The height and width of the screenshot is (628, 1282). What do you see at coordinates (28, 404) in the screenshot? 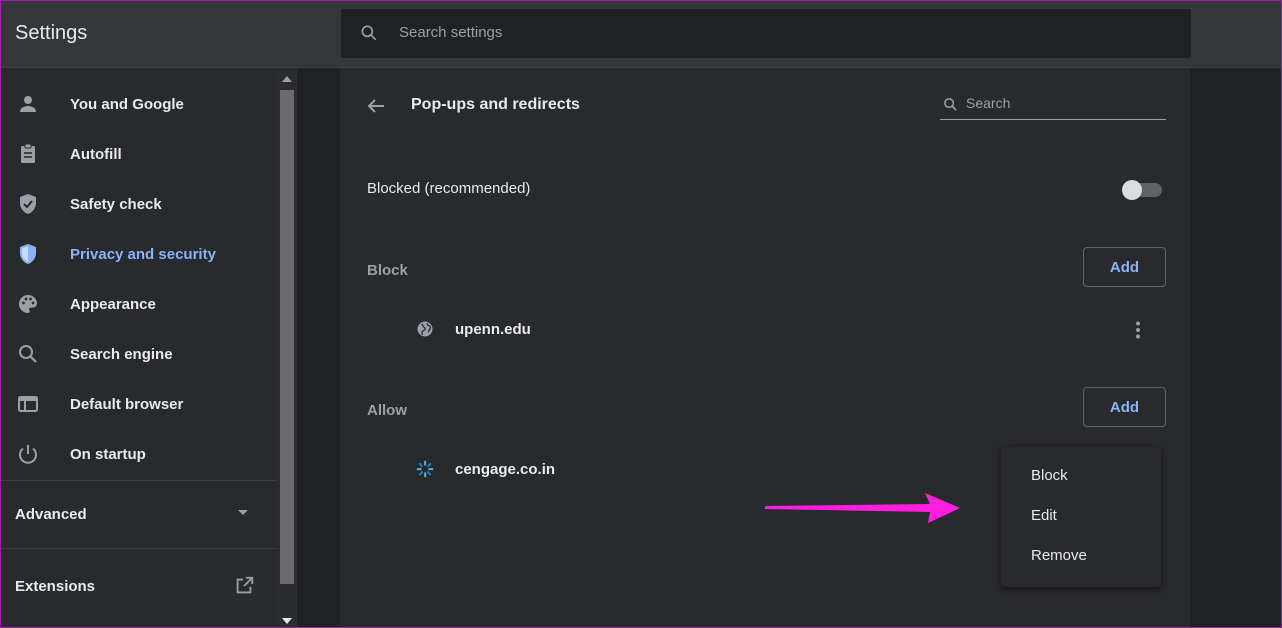
I see `browser-icon` at bounding box center [28, 404].